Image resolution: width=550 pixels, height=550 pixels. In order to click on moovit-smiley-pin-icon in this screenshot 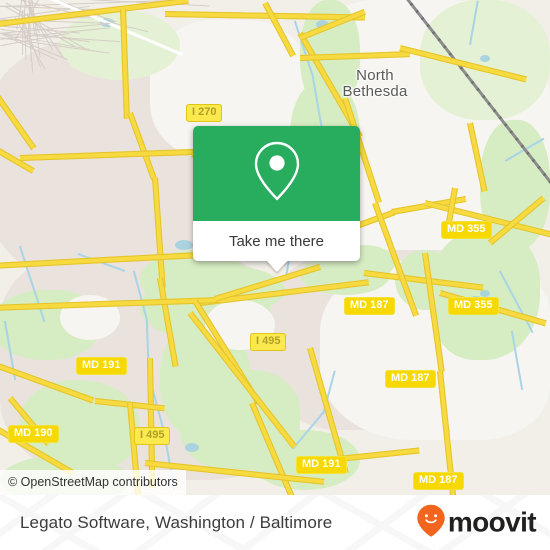, I will do `click(431, 522)`.